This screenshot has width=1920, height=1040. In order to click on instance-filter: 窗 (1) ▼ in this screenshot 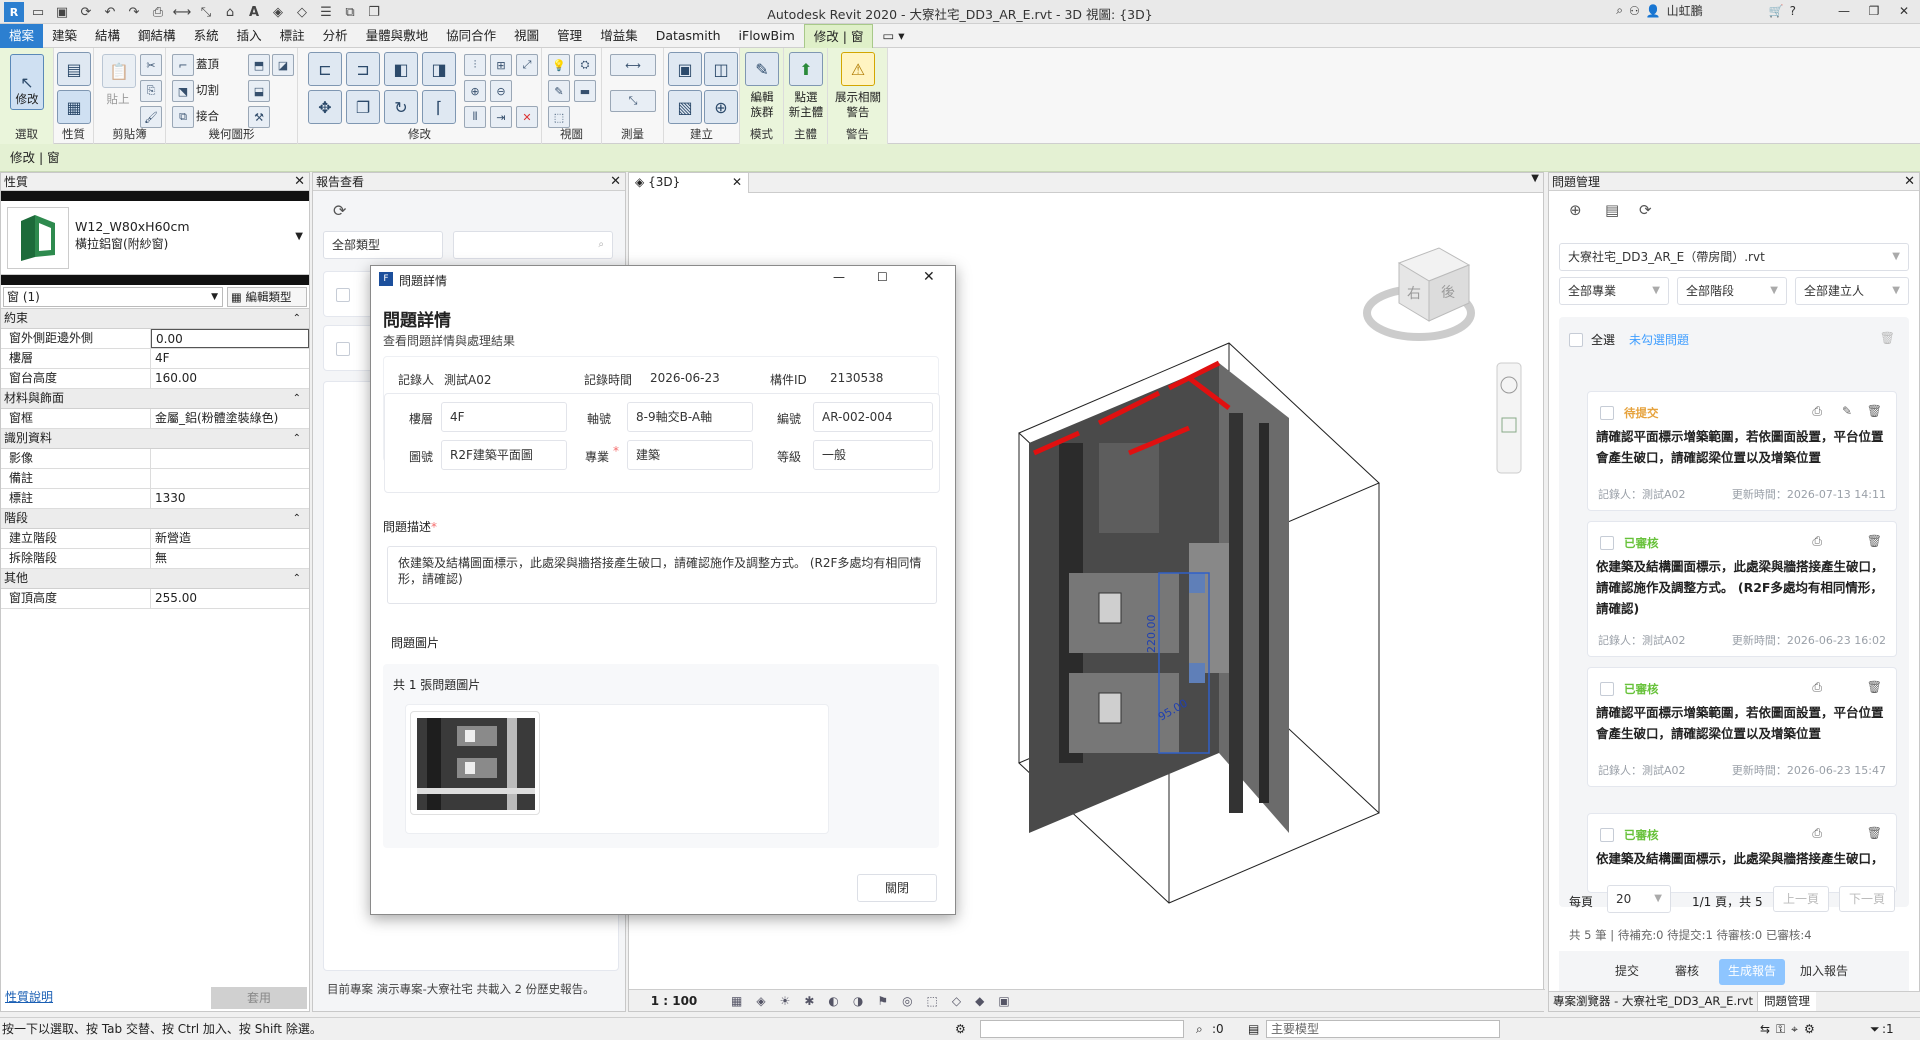, I will do `click(113, 297)`.